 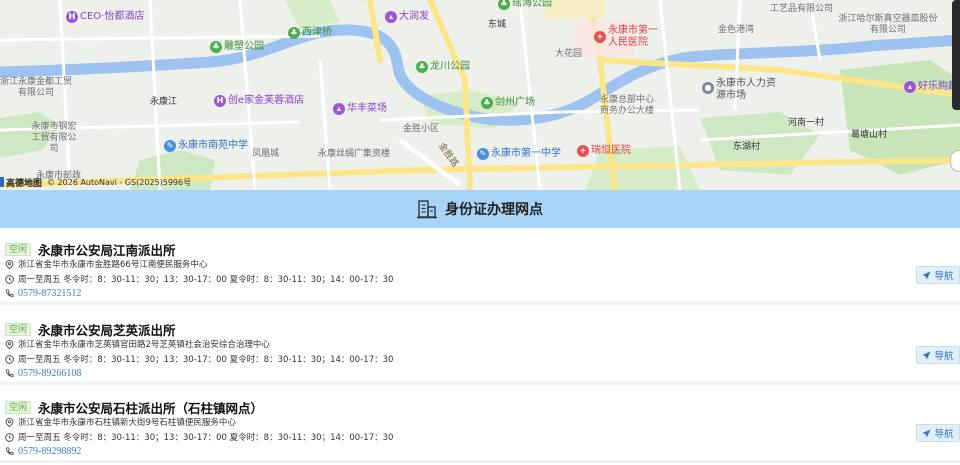 I want to click on map-label: 葛塘山村, so click(x=869, y=135).